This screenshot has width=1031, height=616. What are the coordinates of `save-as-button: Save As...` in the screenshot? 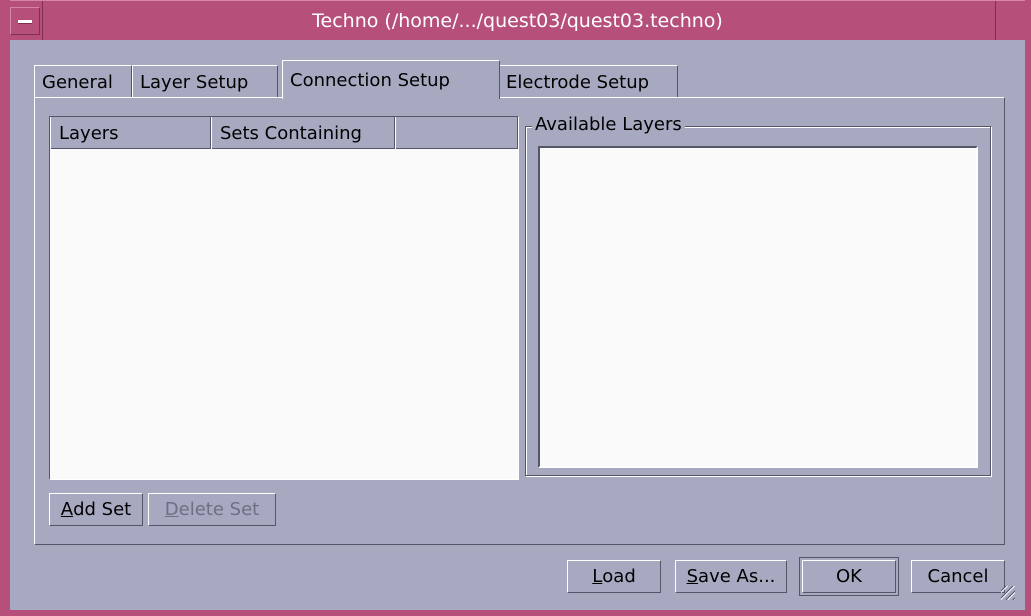 It's located at (731, 576).